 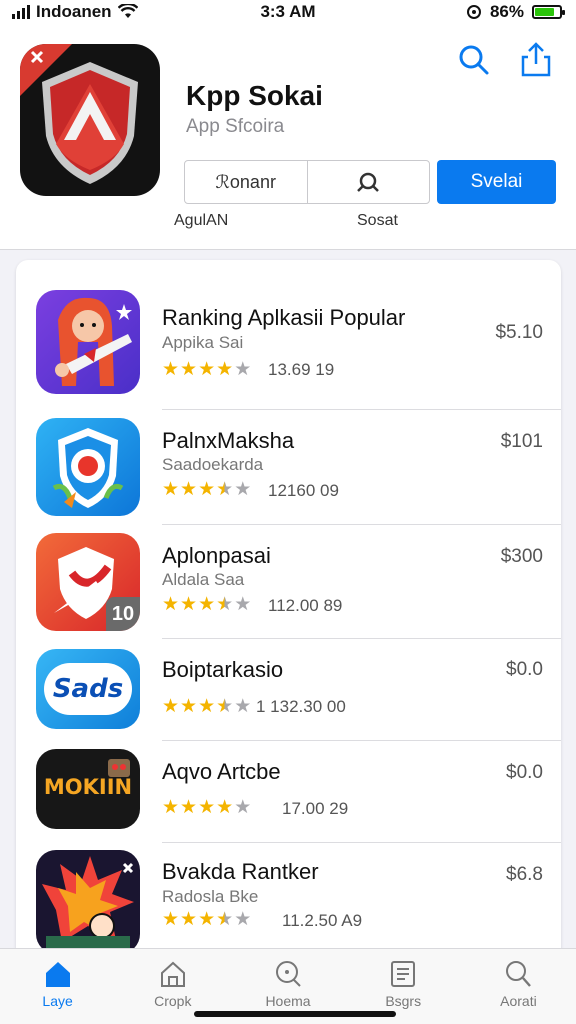 I want to click on tab-label: Laye, so click(x=57, y=1001).